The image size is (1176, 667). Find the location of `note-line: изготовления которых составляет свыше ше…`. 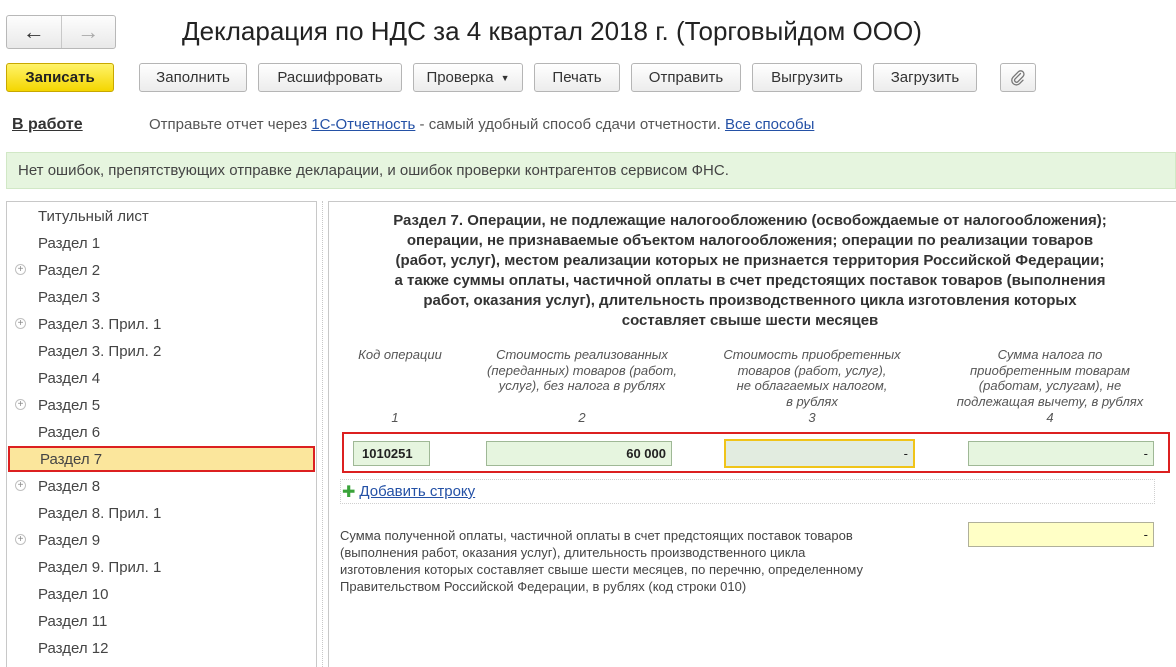

note-line: изготовления которых составляет свыше ше… is located at coordinates (601, 569).